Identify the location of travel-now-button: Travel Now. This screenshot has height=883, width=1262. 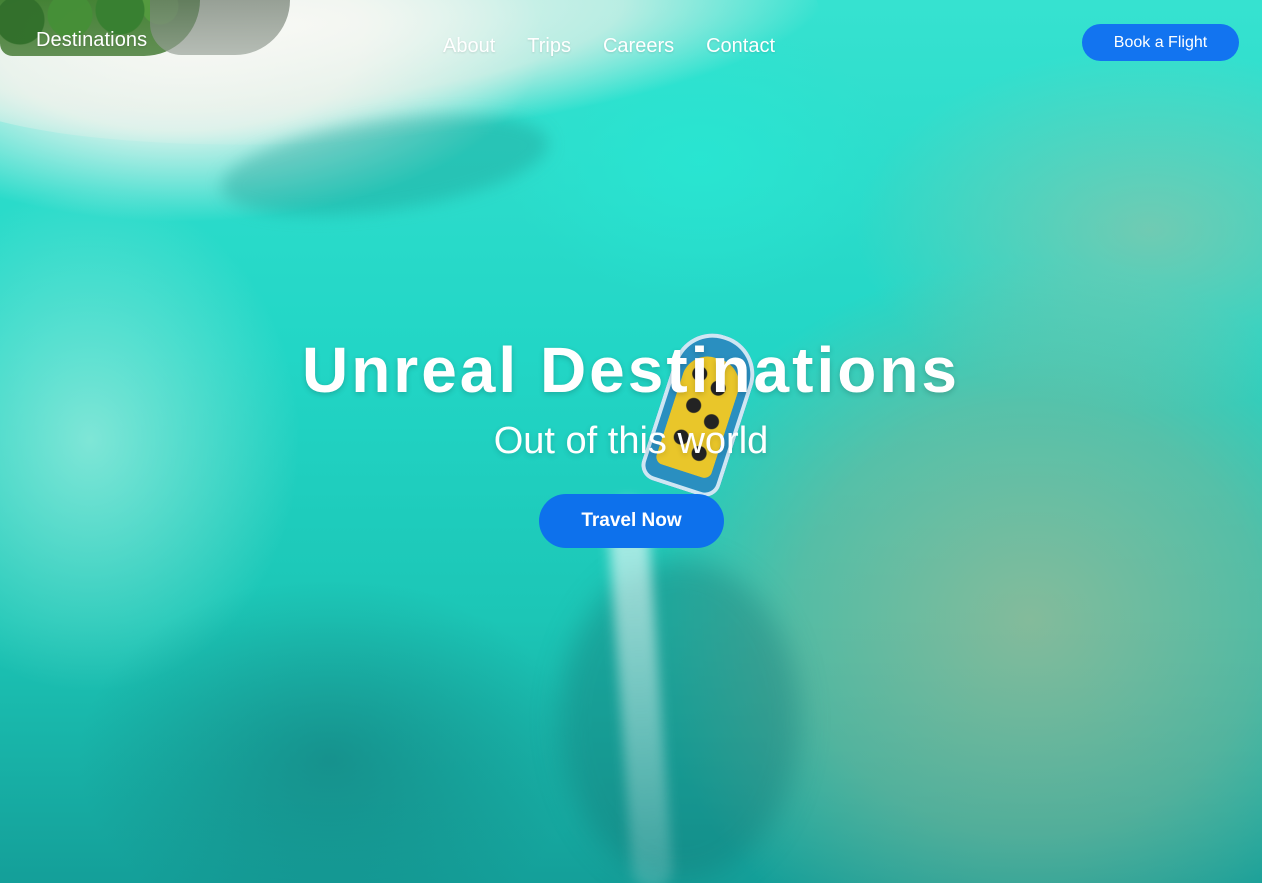
(631, 521).